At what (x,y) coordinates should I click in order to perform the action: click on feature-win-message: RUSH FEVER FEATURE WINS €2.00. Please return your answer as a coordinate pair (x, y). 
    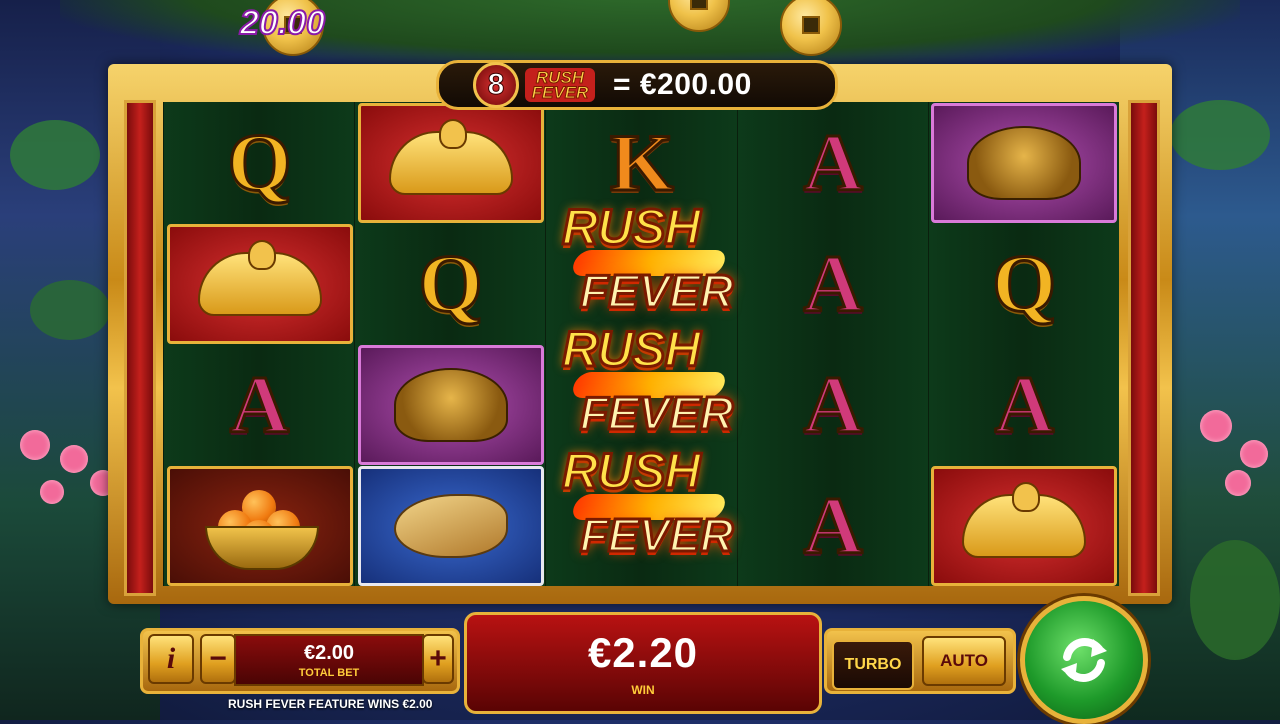
    Looking at the image, I should click on (330, 704).